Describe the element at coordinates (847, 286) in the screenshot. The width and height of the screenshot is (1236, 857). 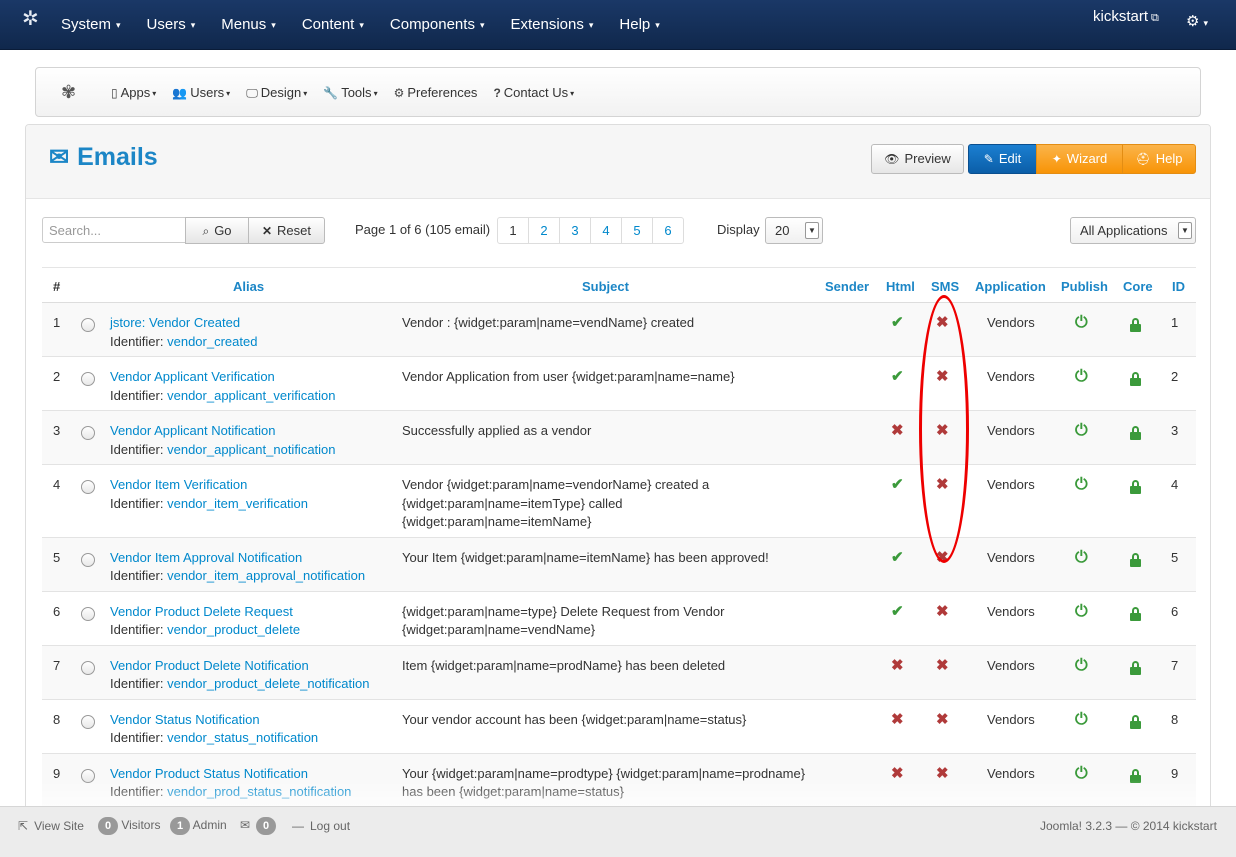
I see `column-sender: Sender` at that location.